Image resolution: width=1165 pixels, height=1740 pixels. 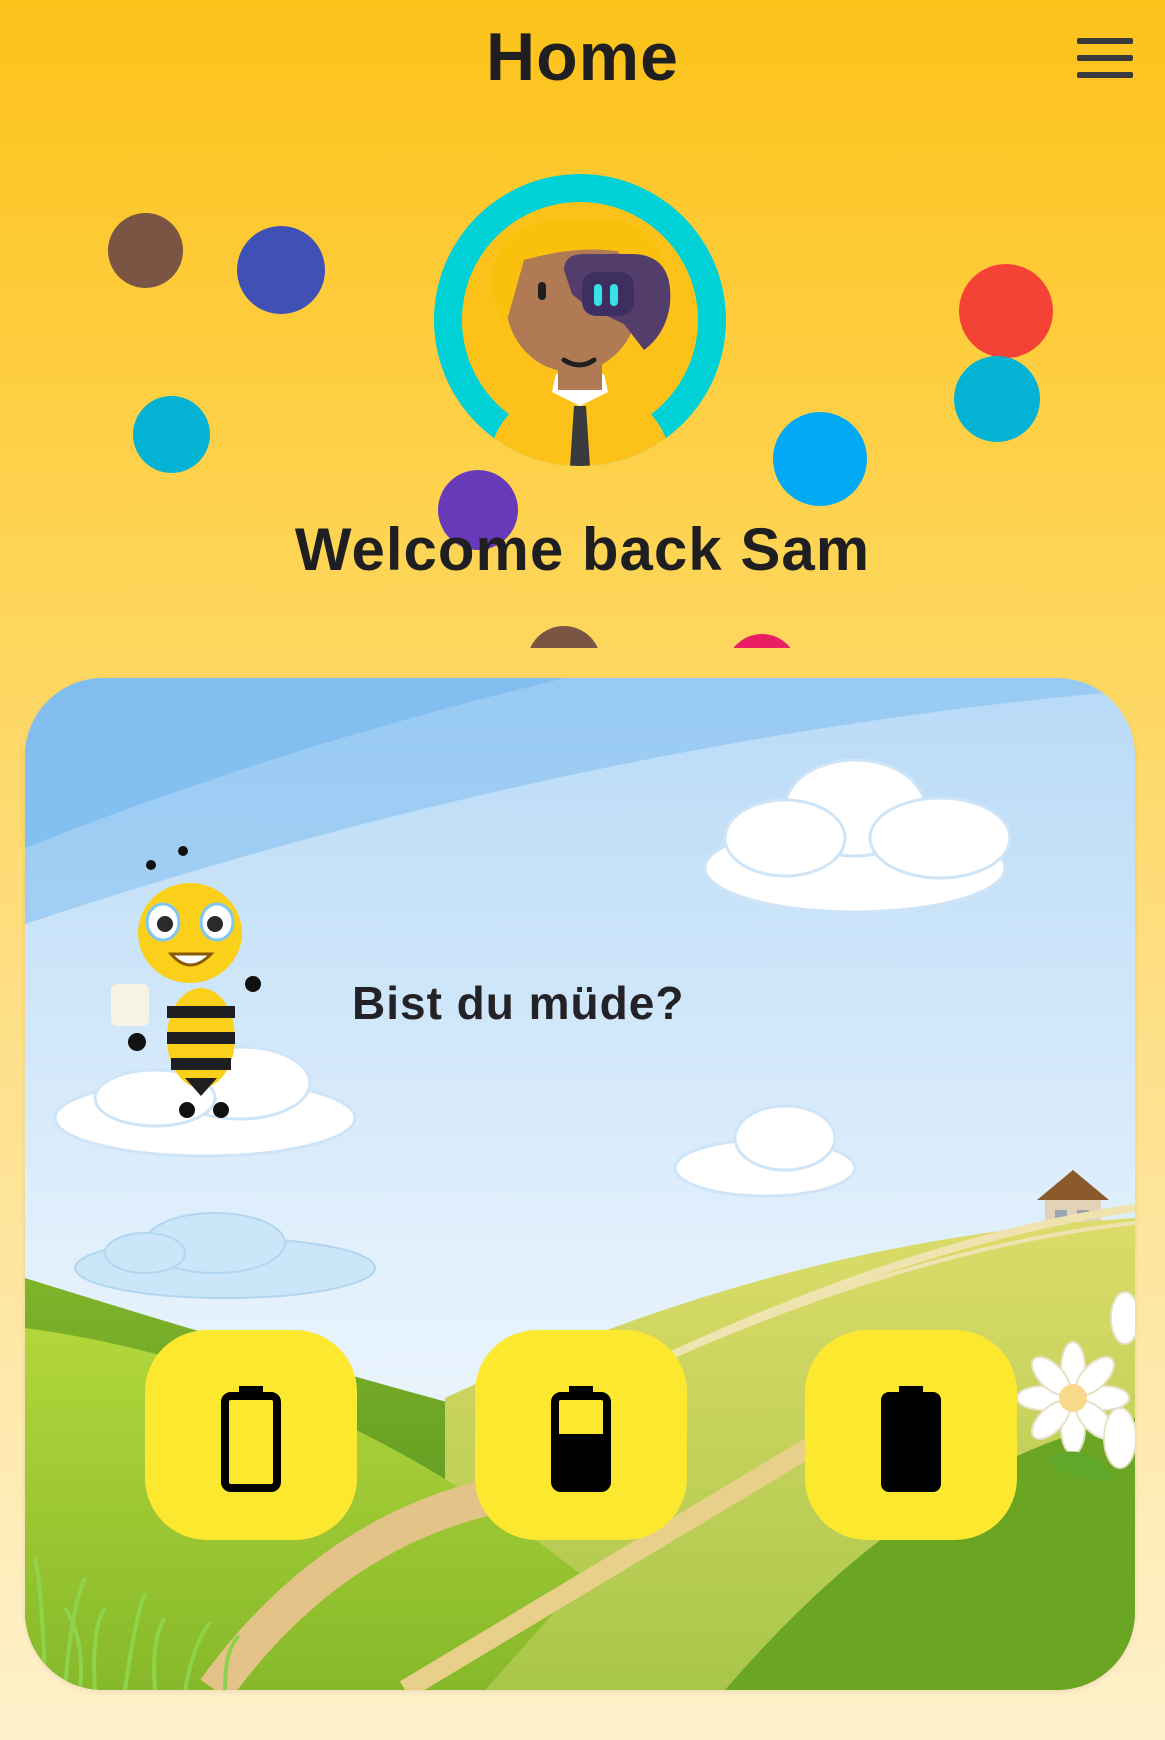 I want to click on user-avatar, so click(x=580, y=320).